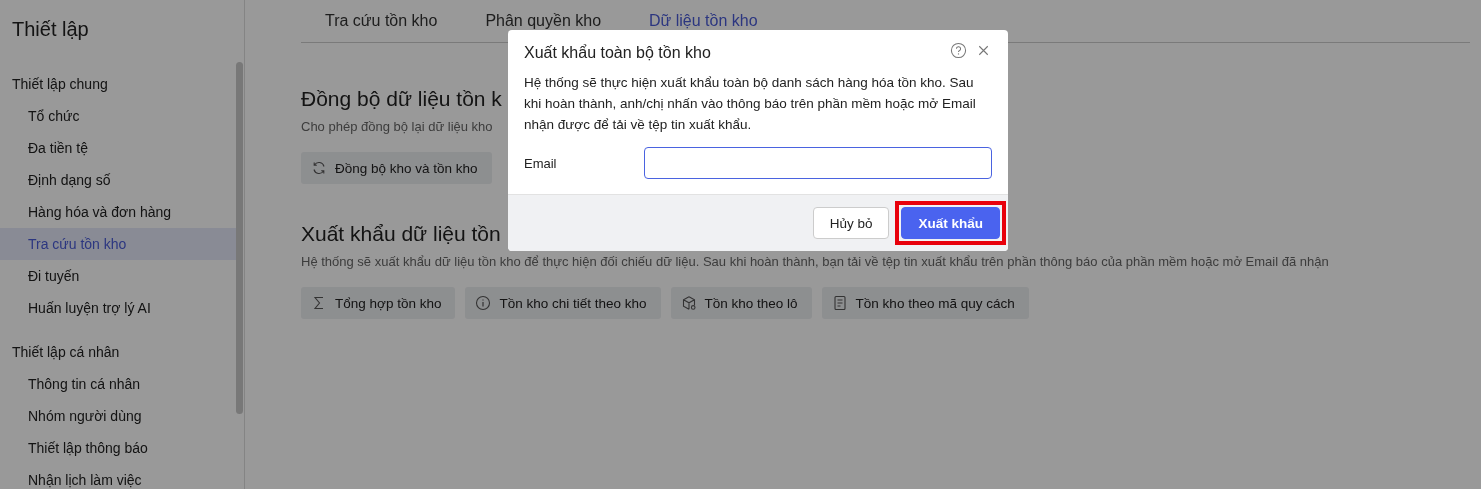 The height and width of the screenshot is (489, 1481). Describe the element at coordinates (618, 52) in the screenshot. I see `dialog-title: Xuất khẩu toàn bộ tồn kho` at that location.